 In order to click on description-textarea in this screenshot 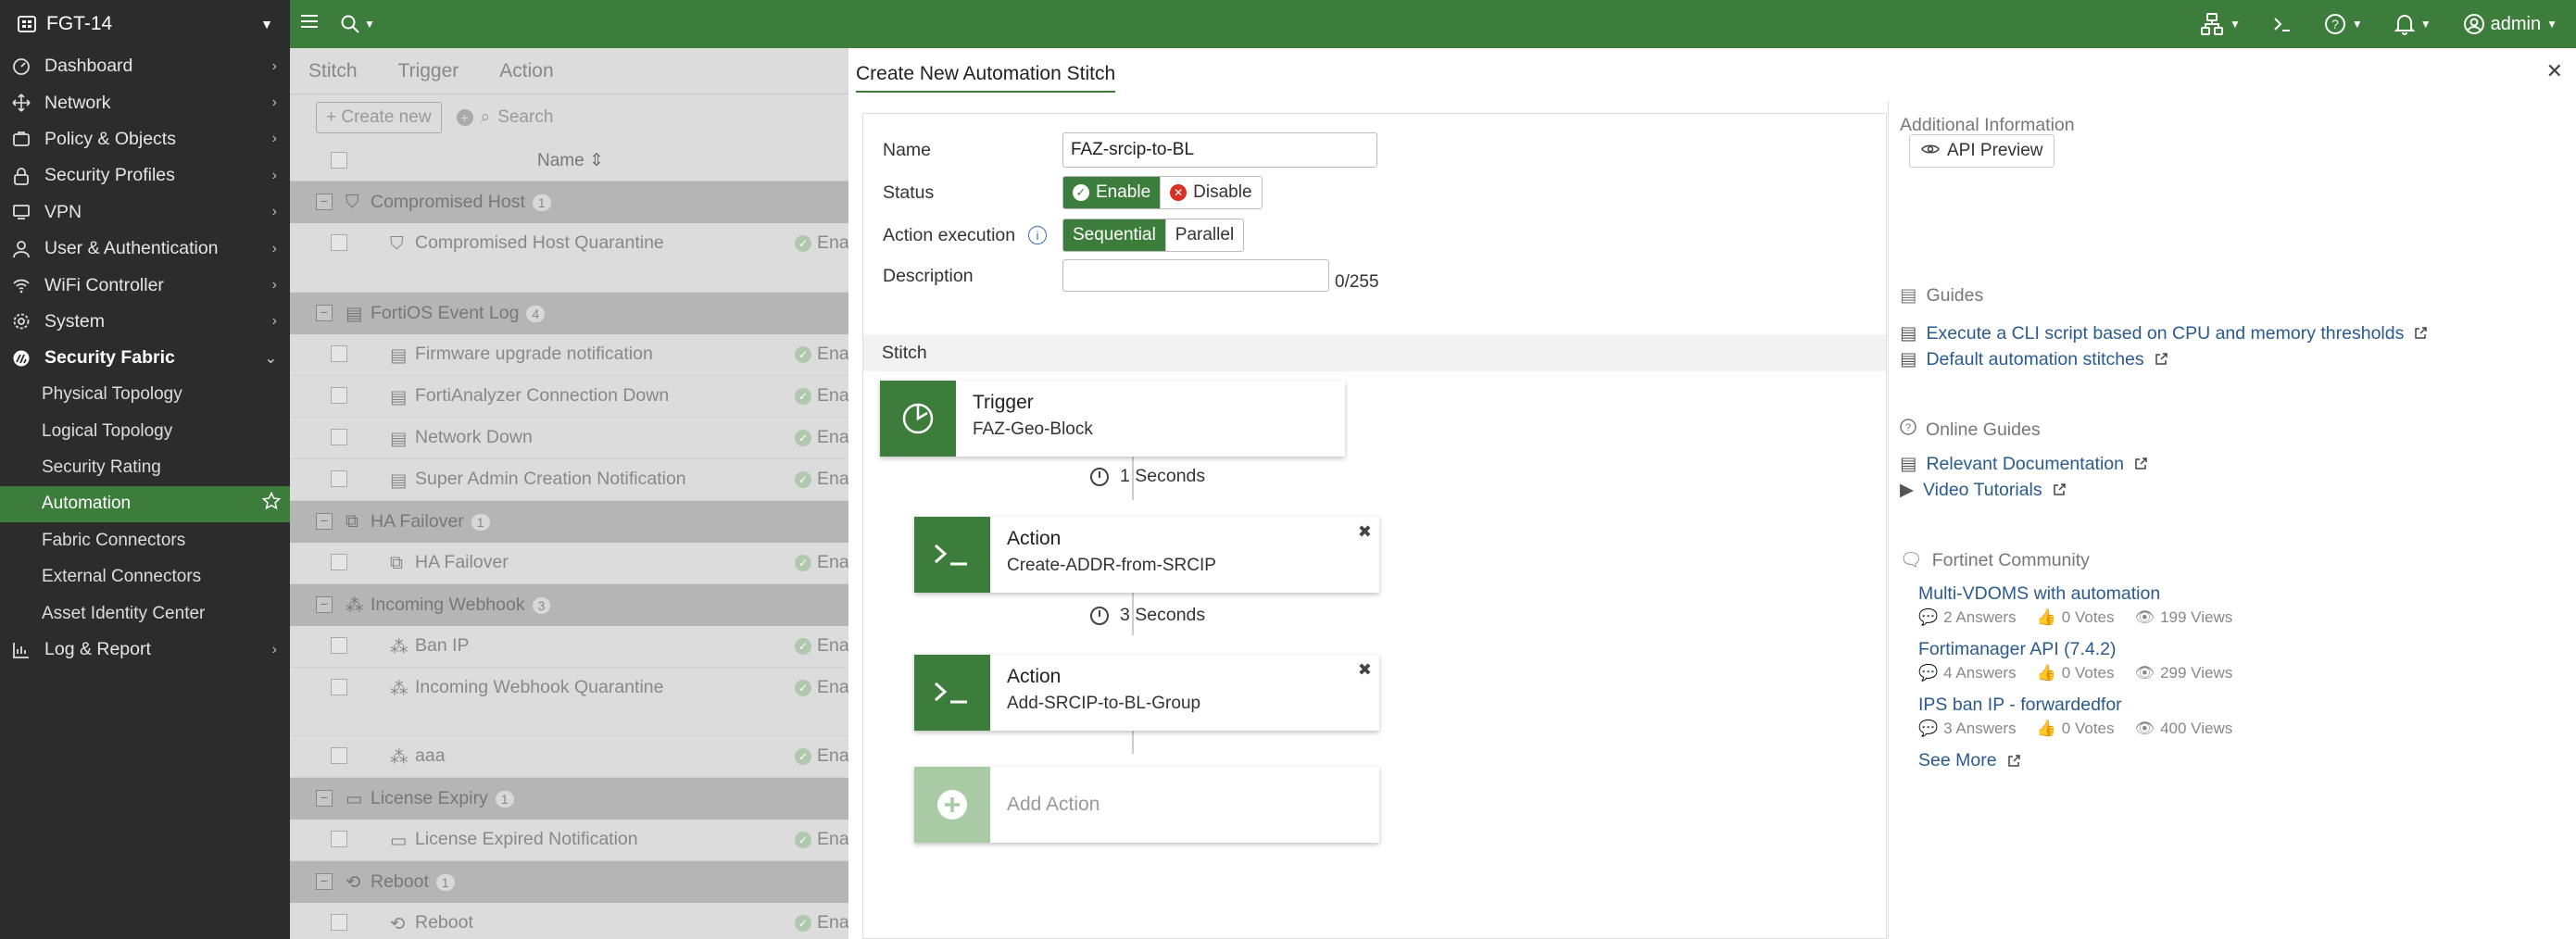, I will do `click(1195, 275)`.